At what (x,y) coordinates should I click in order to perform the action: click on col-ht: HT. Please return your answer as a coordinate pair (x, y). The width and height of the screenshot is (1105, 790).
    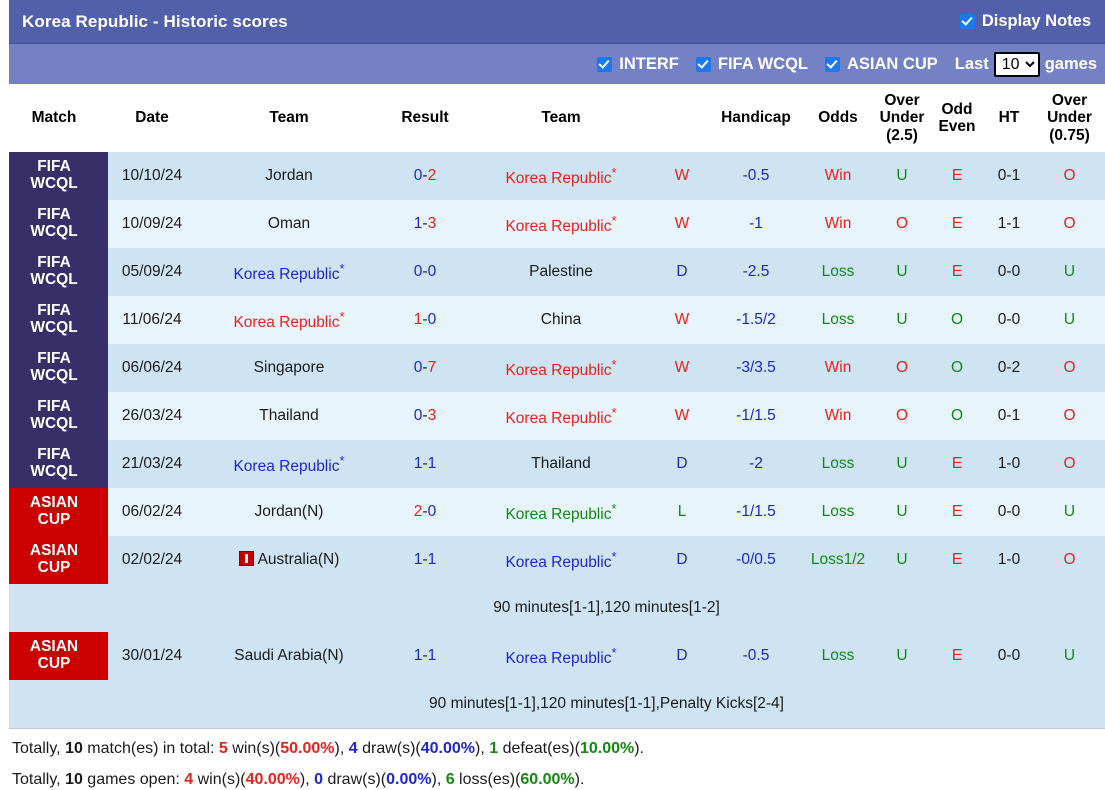
    Looking at the image, I should click on (1009, 118).